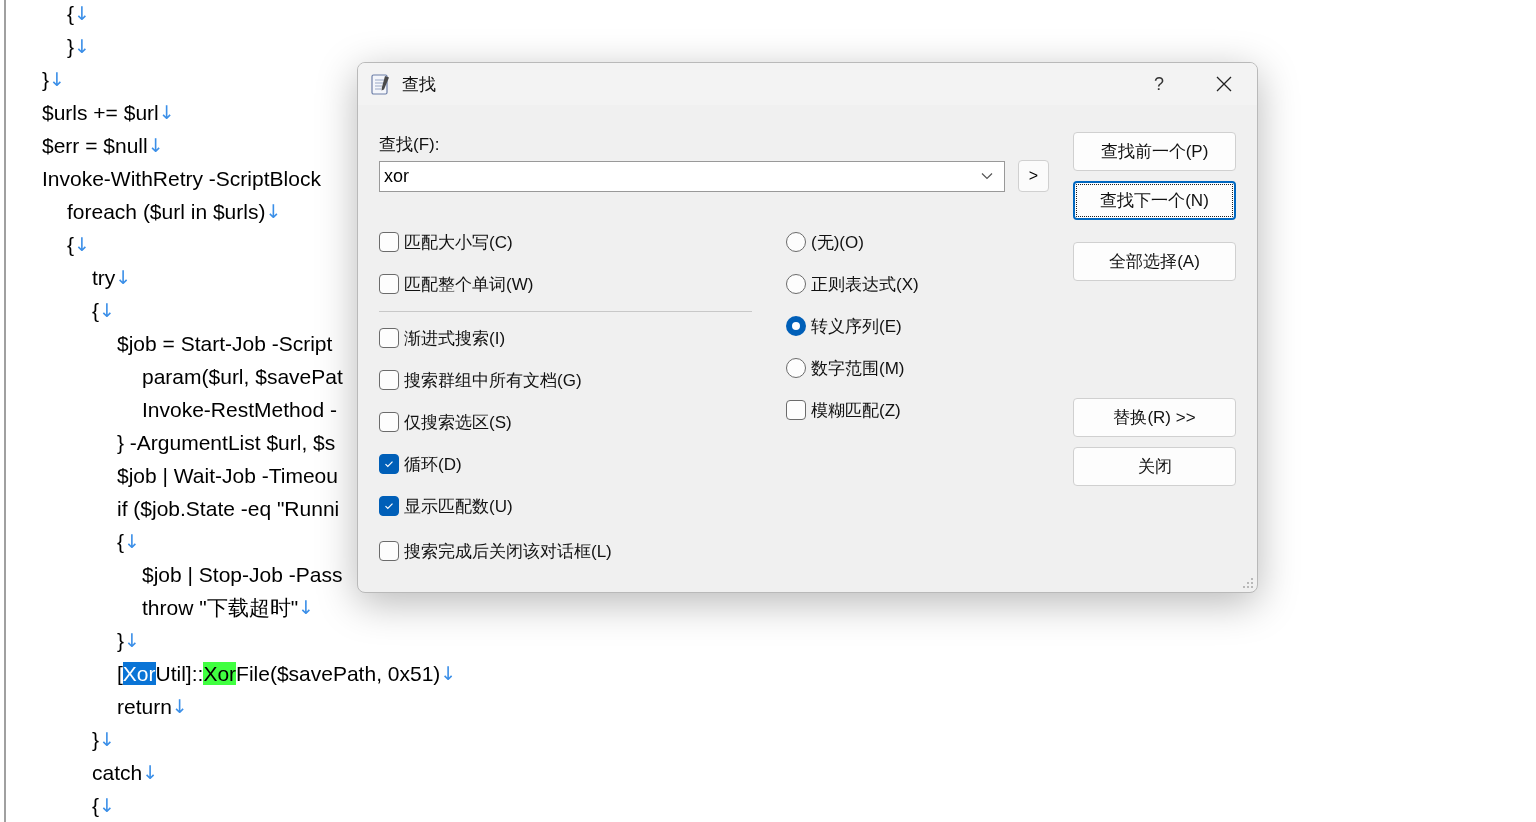 The height and width of the screenshot is (822, 1536). Describe the element at coordinates (858, 368) in the screenshot. I see `radio-label: 数字范围(M)` at that location.